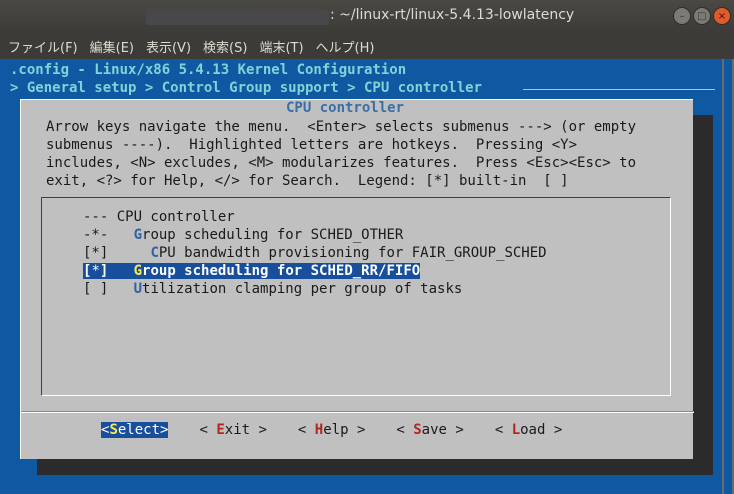 The height and width of the screenshot is (494, 734). What do you see at coordinates (281, 271) in the screenshot?
I see `item-label: roup scheduling for SCHED_RR/FIFO` at bounding box center [281, 271].